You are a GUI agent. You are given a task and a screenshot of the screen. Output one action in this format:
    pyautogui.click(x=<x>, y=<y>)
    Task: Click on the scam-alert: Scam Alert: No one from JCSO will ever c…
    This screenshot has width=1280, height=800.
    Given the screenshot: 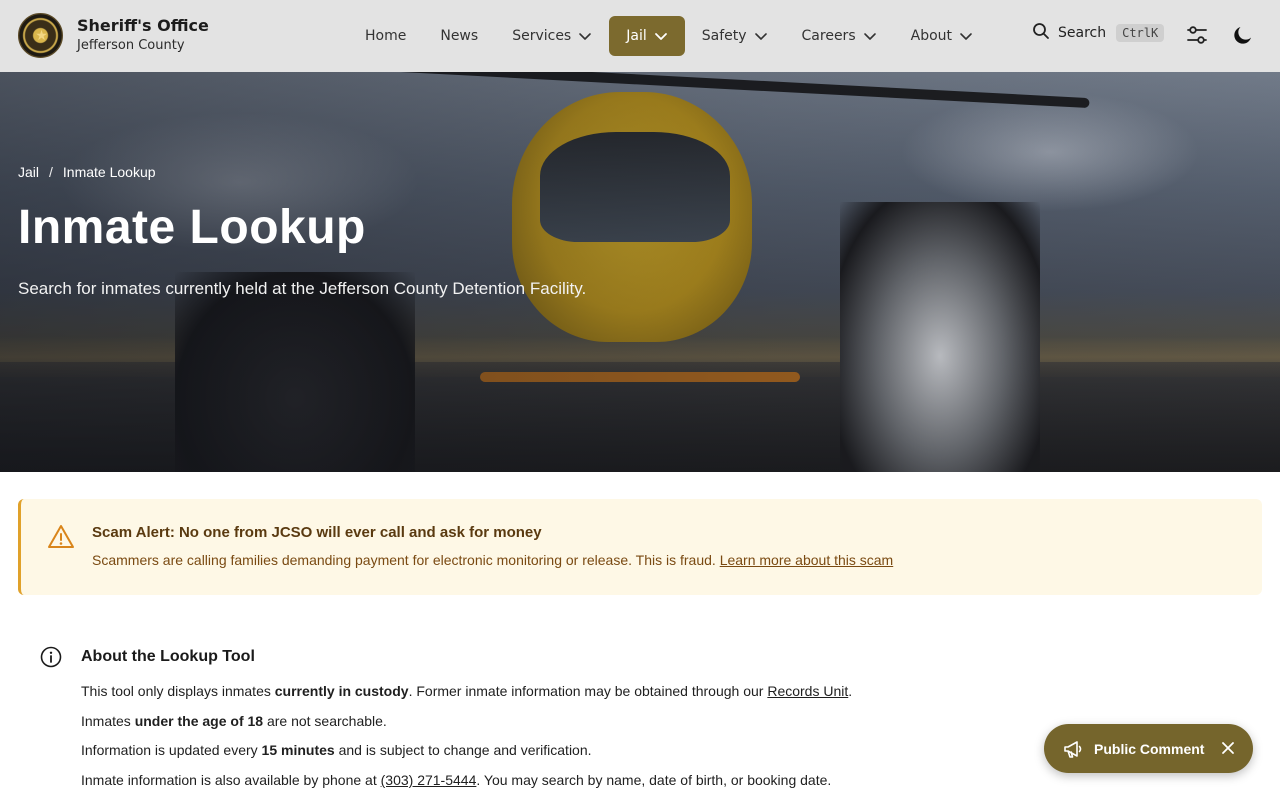 What is the action you would take?
    pyautogui.click(x=640, y=547)
    